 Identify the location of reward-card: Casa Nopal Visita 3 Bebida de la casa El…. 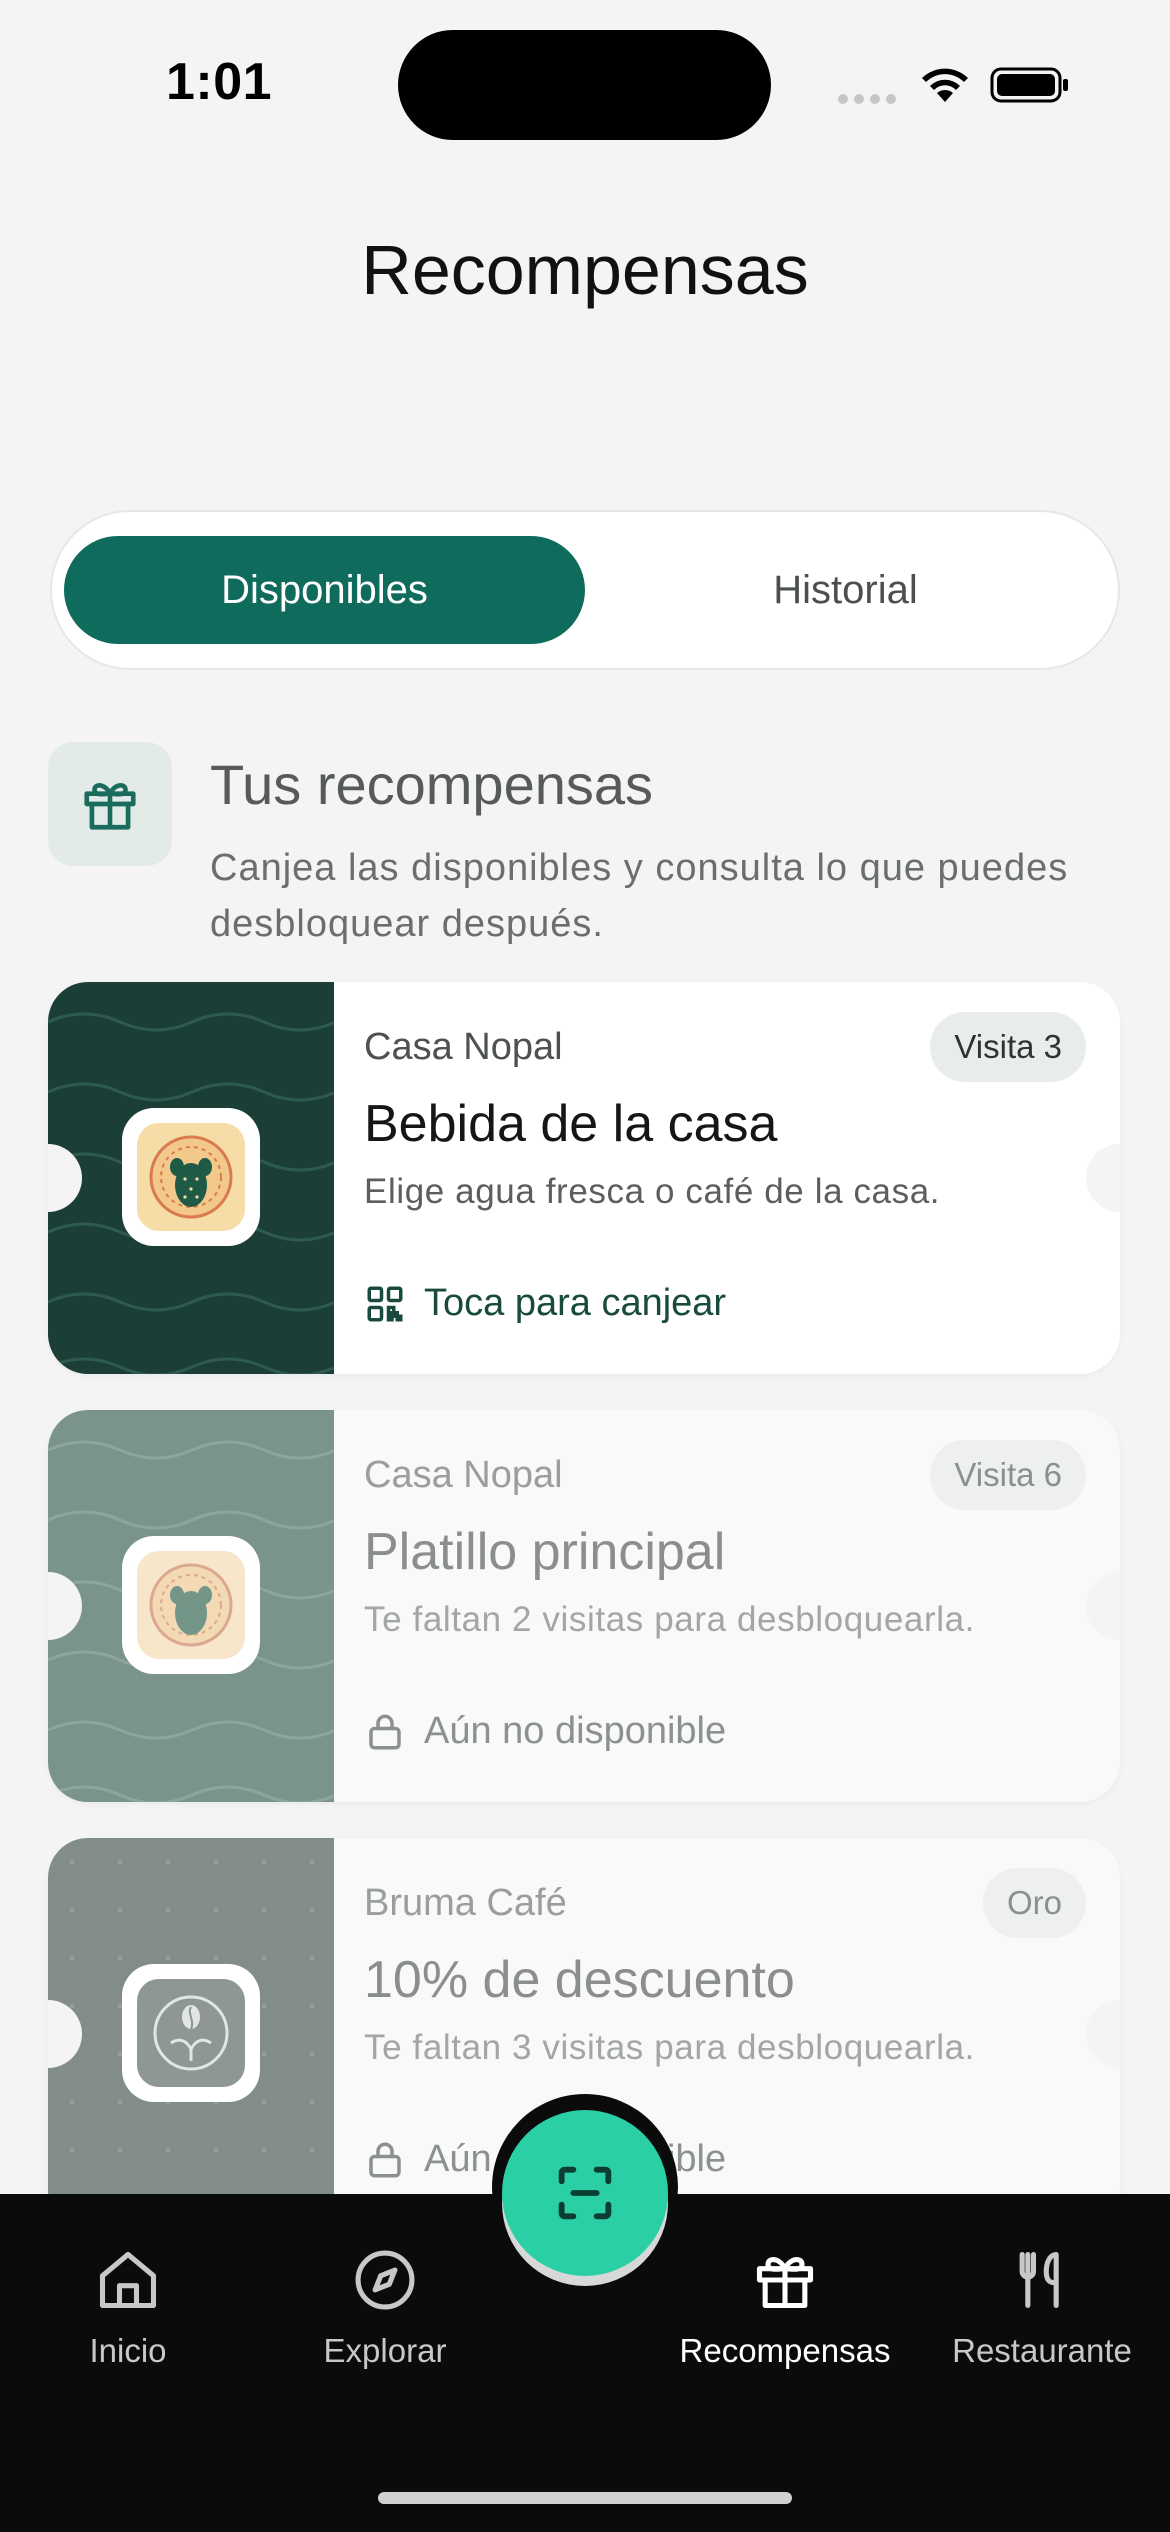
(584, 1178).